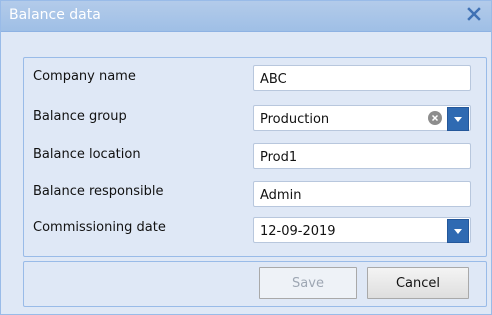  What do you see at coordinates (418, 283) in the screenshot?
I see `cancel-button: Cancel` at bounding box center [418, 283].